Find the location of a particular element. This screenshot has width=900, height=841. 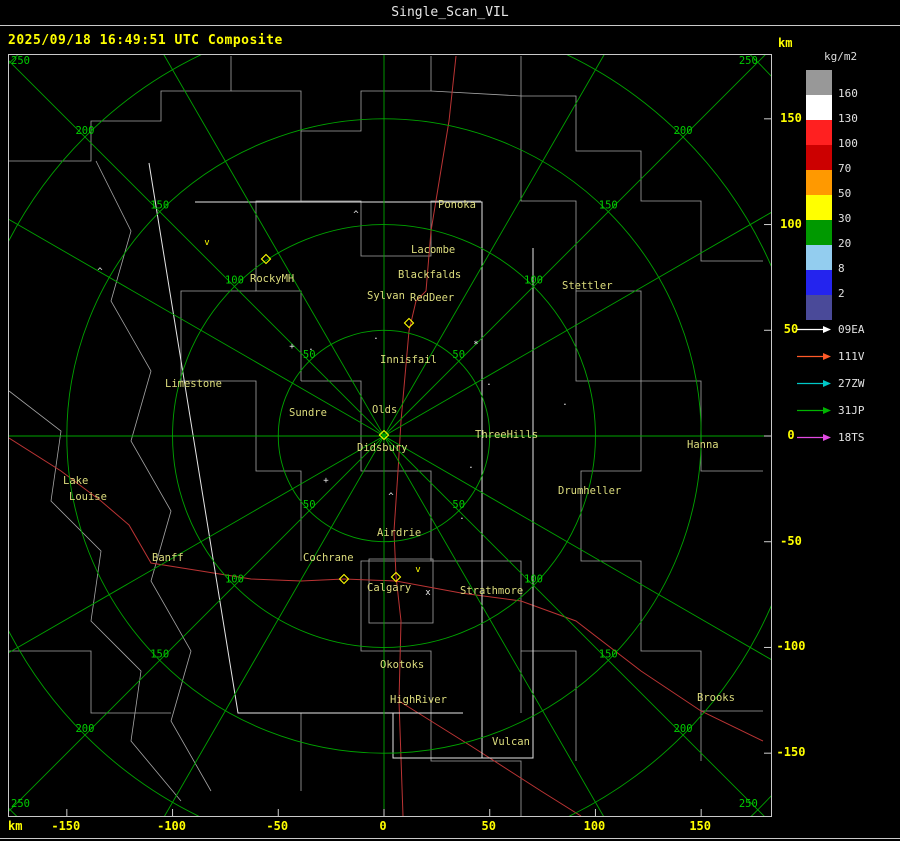

window-titlebar: Single_Scan_VIL is located at coordinates (450, 13).